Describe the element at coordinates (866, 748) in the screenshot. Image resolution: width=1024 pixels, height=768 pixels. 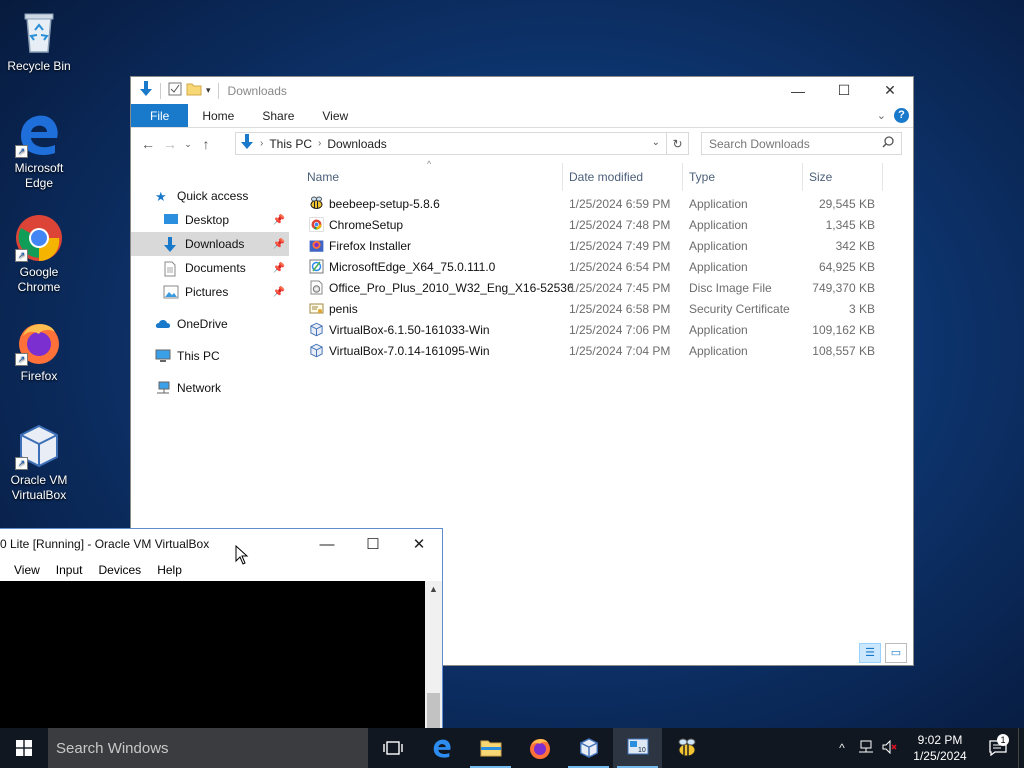
I see `network-icon` at that location.